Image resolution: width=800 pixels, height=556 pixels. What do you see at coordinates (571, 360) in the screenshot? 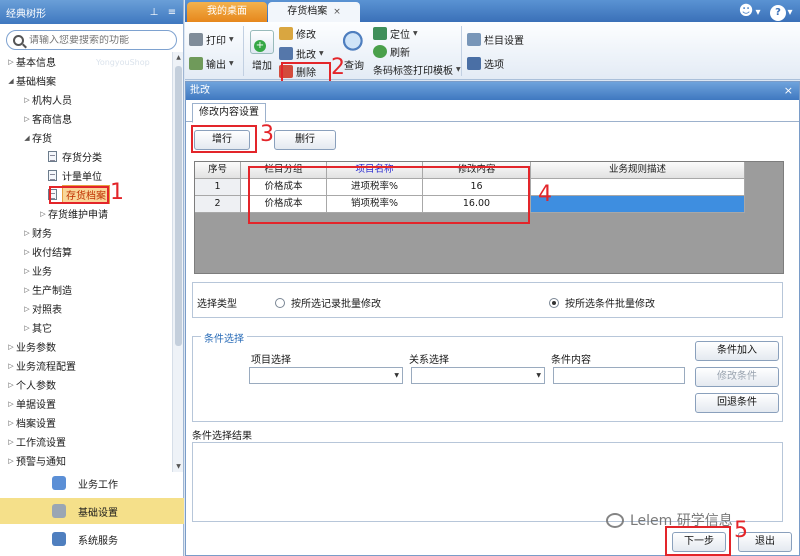
I see `condition-content-label: 条件内容` at bounding box center [571, 360].